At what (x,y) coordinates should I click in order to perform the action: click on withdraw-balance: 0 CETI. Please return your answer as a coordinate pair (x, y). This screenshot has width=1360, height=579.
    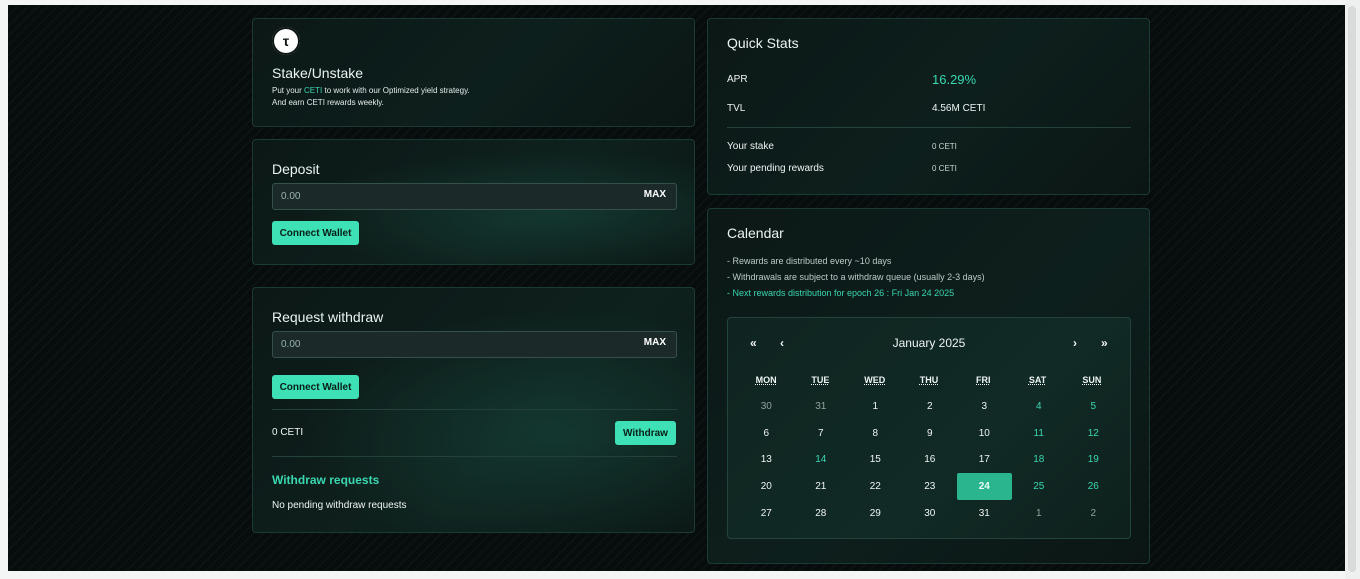
    Looking at the image, I should click on (288, 432).